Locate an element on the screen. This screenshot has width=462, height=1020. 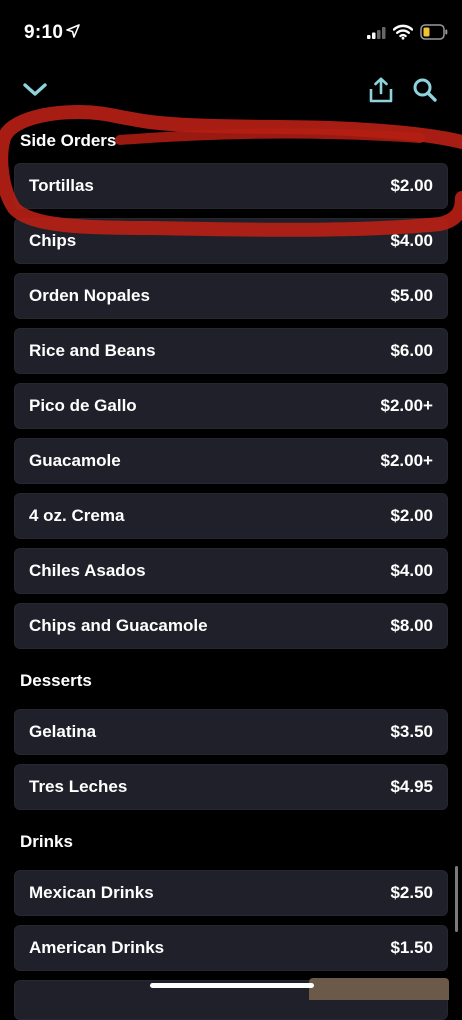
location-arrow-icon is located at coordinates (73, 33).